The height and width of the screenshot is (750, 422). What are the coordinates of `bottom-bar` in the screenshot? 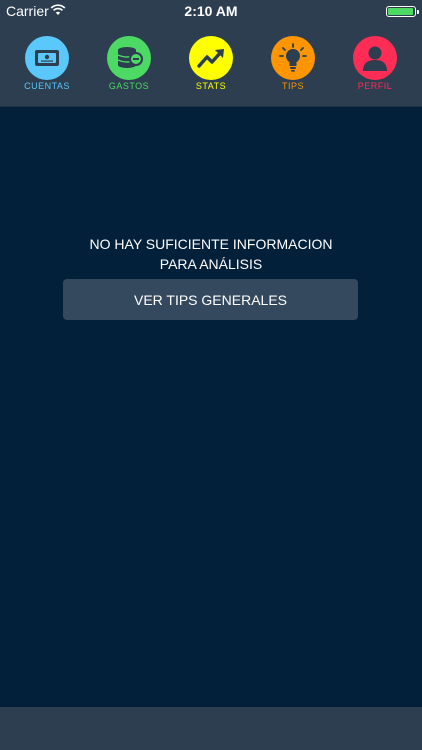 It's located at (211, 728).